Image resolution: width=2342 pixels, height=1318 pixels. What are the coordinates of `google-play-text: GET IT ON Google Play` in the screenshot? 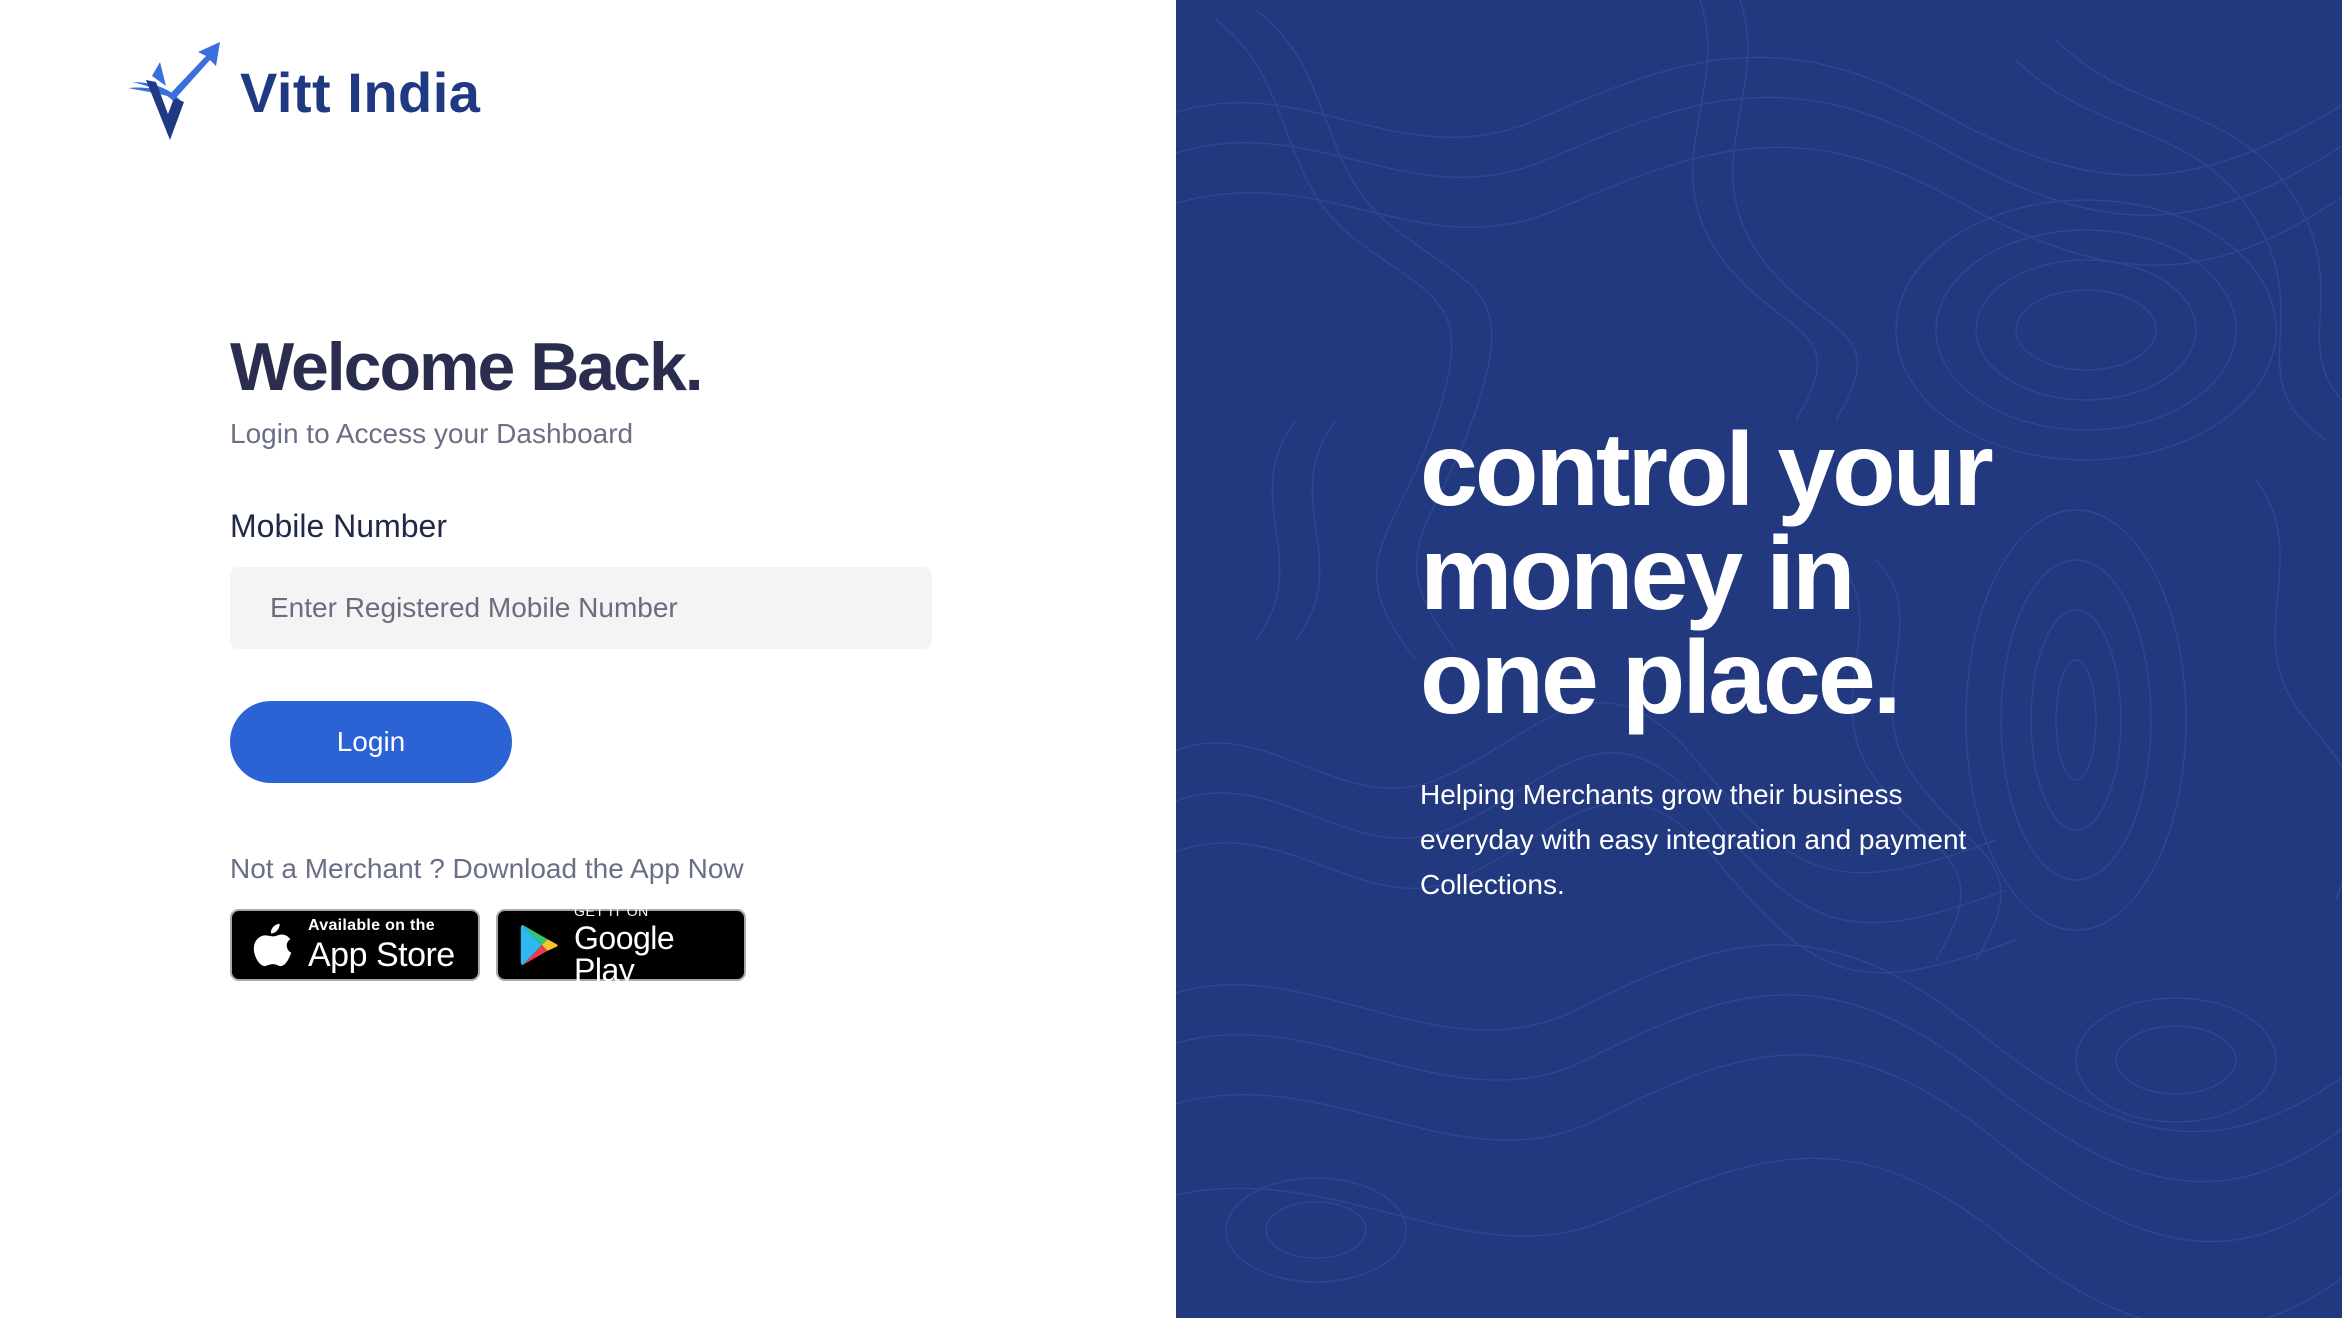 It's located at (650, 945).